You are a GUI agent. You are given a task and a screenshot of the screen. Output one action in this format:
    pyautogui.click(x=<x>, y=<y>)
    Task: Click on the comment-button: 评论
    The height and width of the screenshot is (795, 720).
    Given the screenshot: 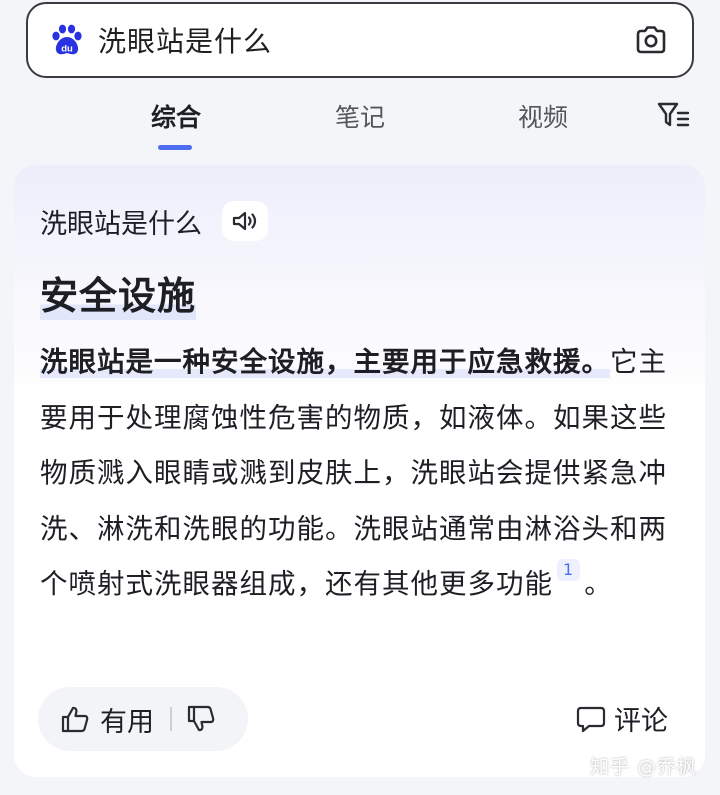 What is the action you would take?
    pyautogui.click(x=622, y=718)
    